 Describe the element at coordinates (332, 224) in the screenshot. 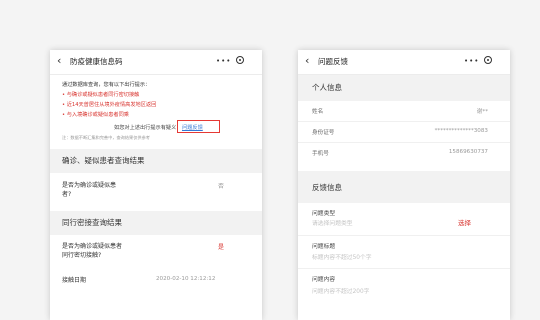

I see `issue-type-placeholder: 请选择问题类型` at that location.